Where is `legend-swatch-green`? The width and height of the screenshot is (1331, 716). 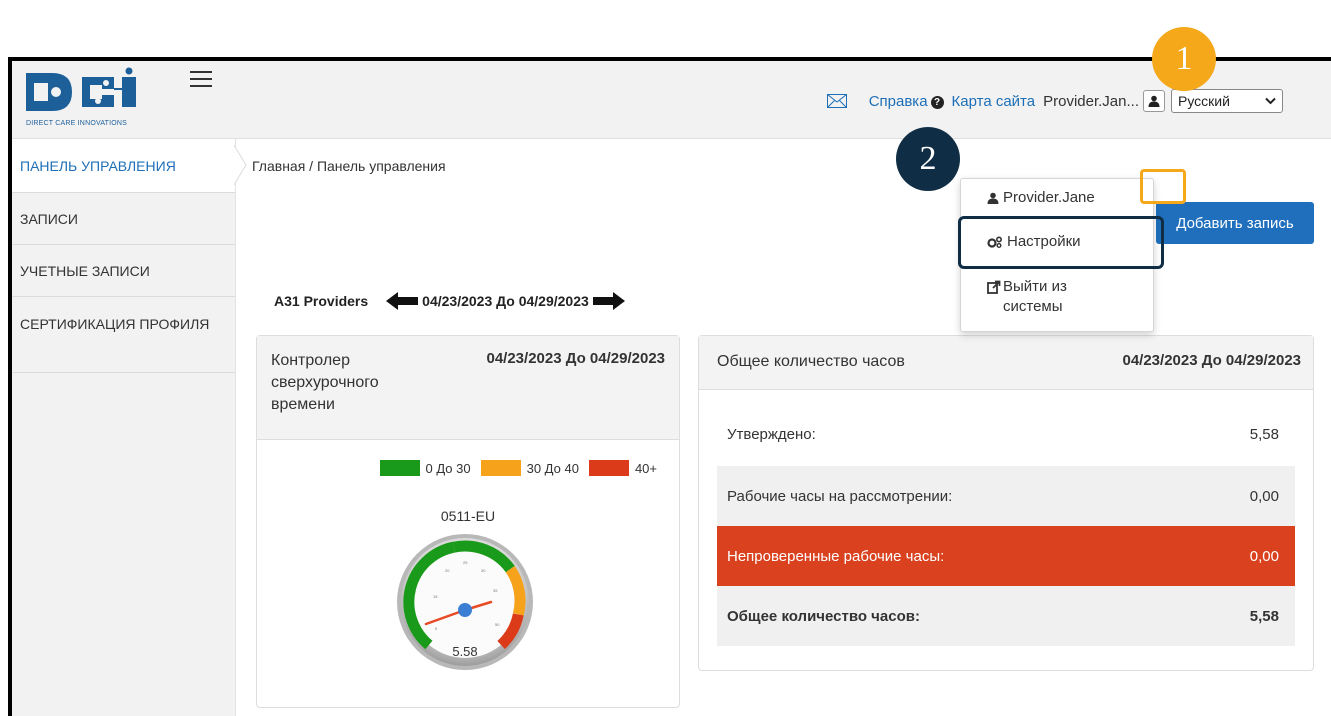 legend-swatch-green is located at coordinates (399, 468).